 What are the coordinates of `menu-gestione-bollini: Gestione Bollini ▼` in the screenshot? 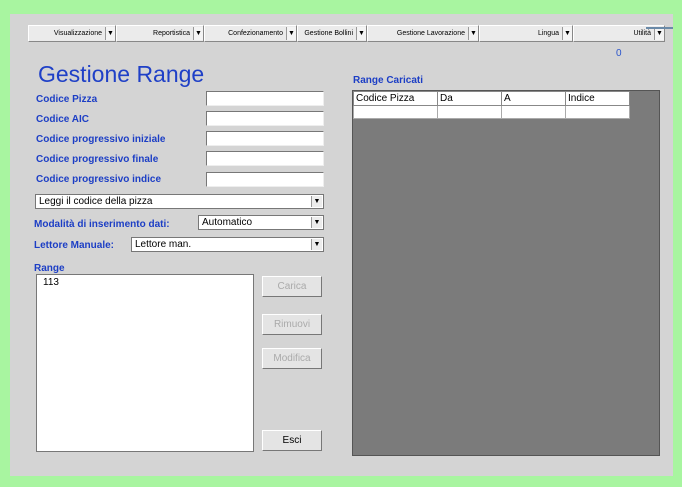 It's located at (332, 33).